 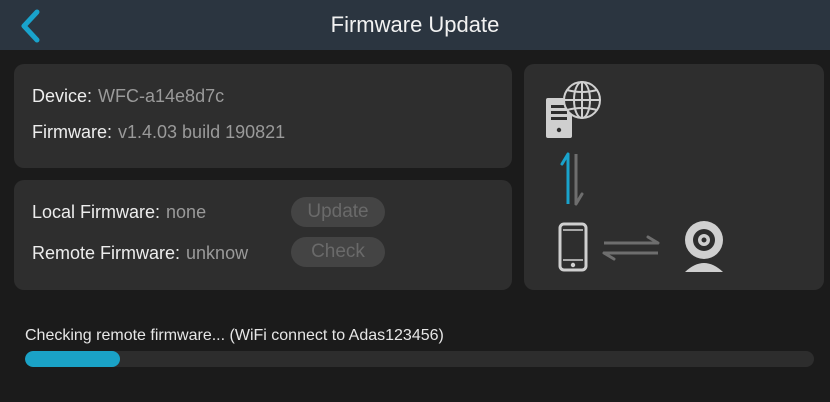 What do you see at coordinates (72, 132) in the screenshot?
I see `firmware-label: Firmware:` at bounding box center [72, 132].